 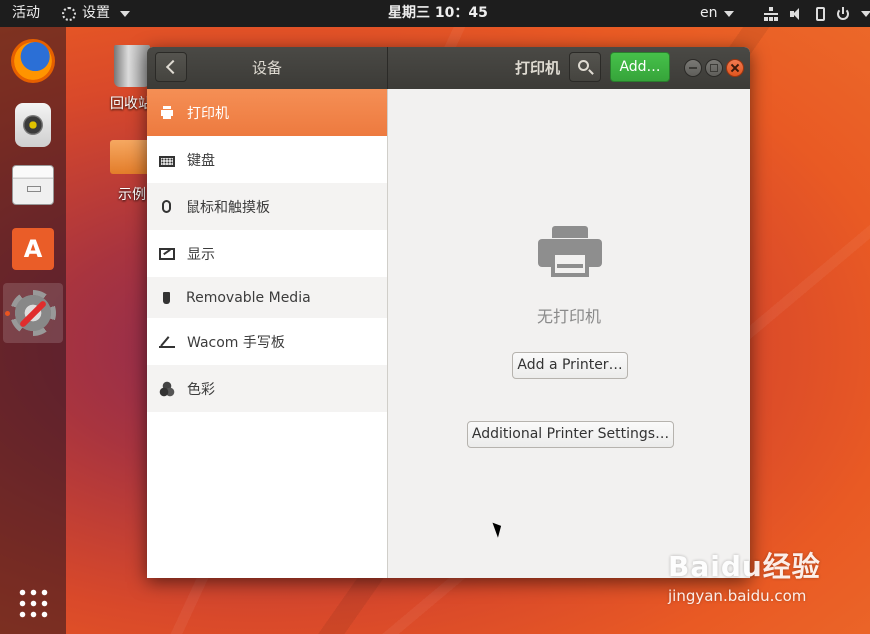 I want to click on search-icon, so click(x=583, y=65).